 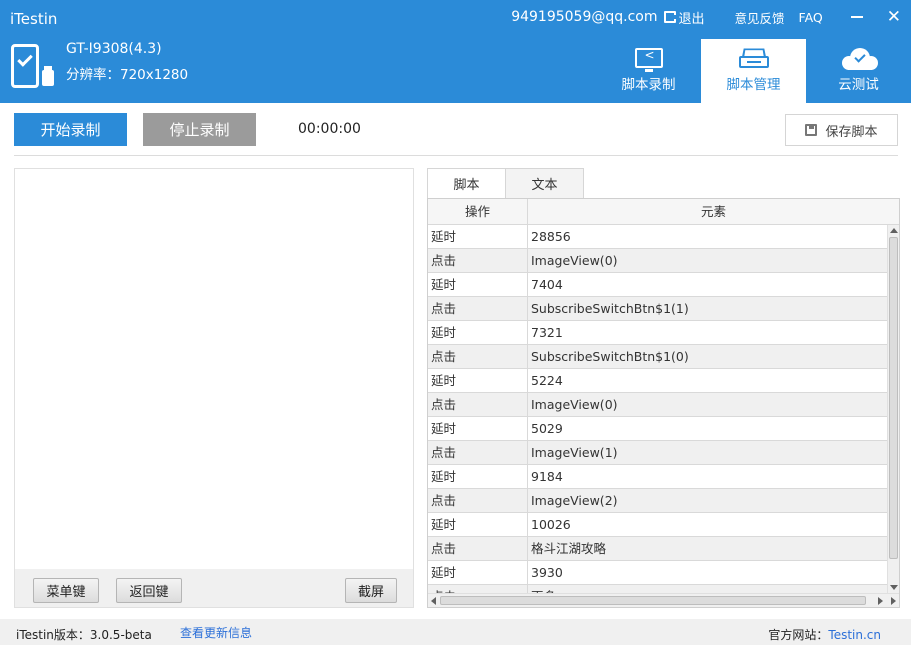 I want to click on tab-cloud-test: 云测试, so click(x=858, y=71).